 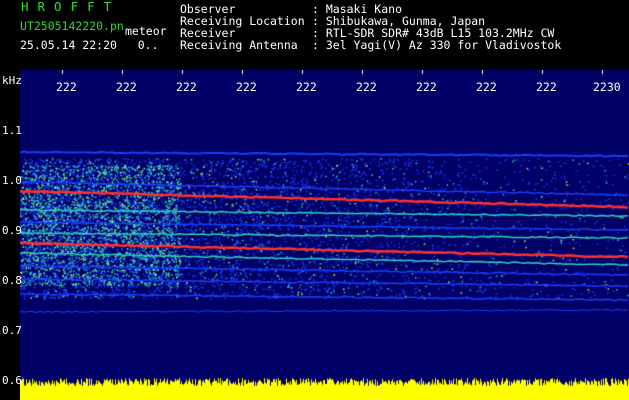 What do you see at coordinates (12, 330) in the screenshot?
I see `y-tick-0.7: 0.7` at bounding box center [12, 330].